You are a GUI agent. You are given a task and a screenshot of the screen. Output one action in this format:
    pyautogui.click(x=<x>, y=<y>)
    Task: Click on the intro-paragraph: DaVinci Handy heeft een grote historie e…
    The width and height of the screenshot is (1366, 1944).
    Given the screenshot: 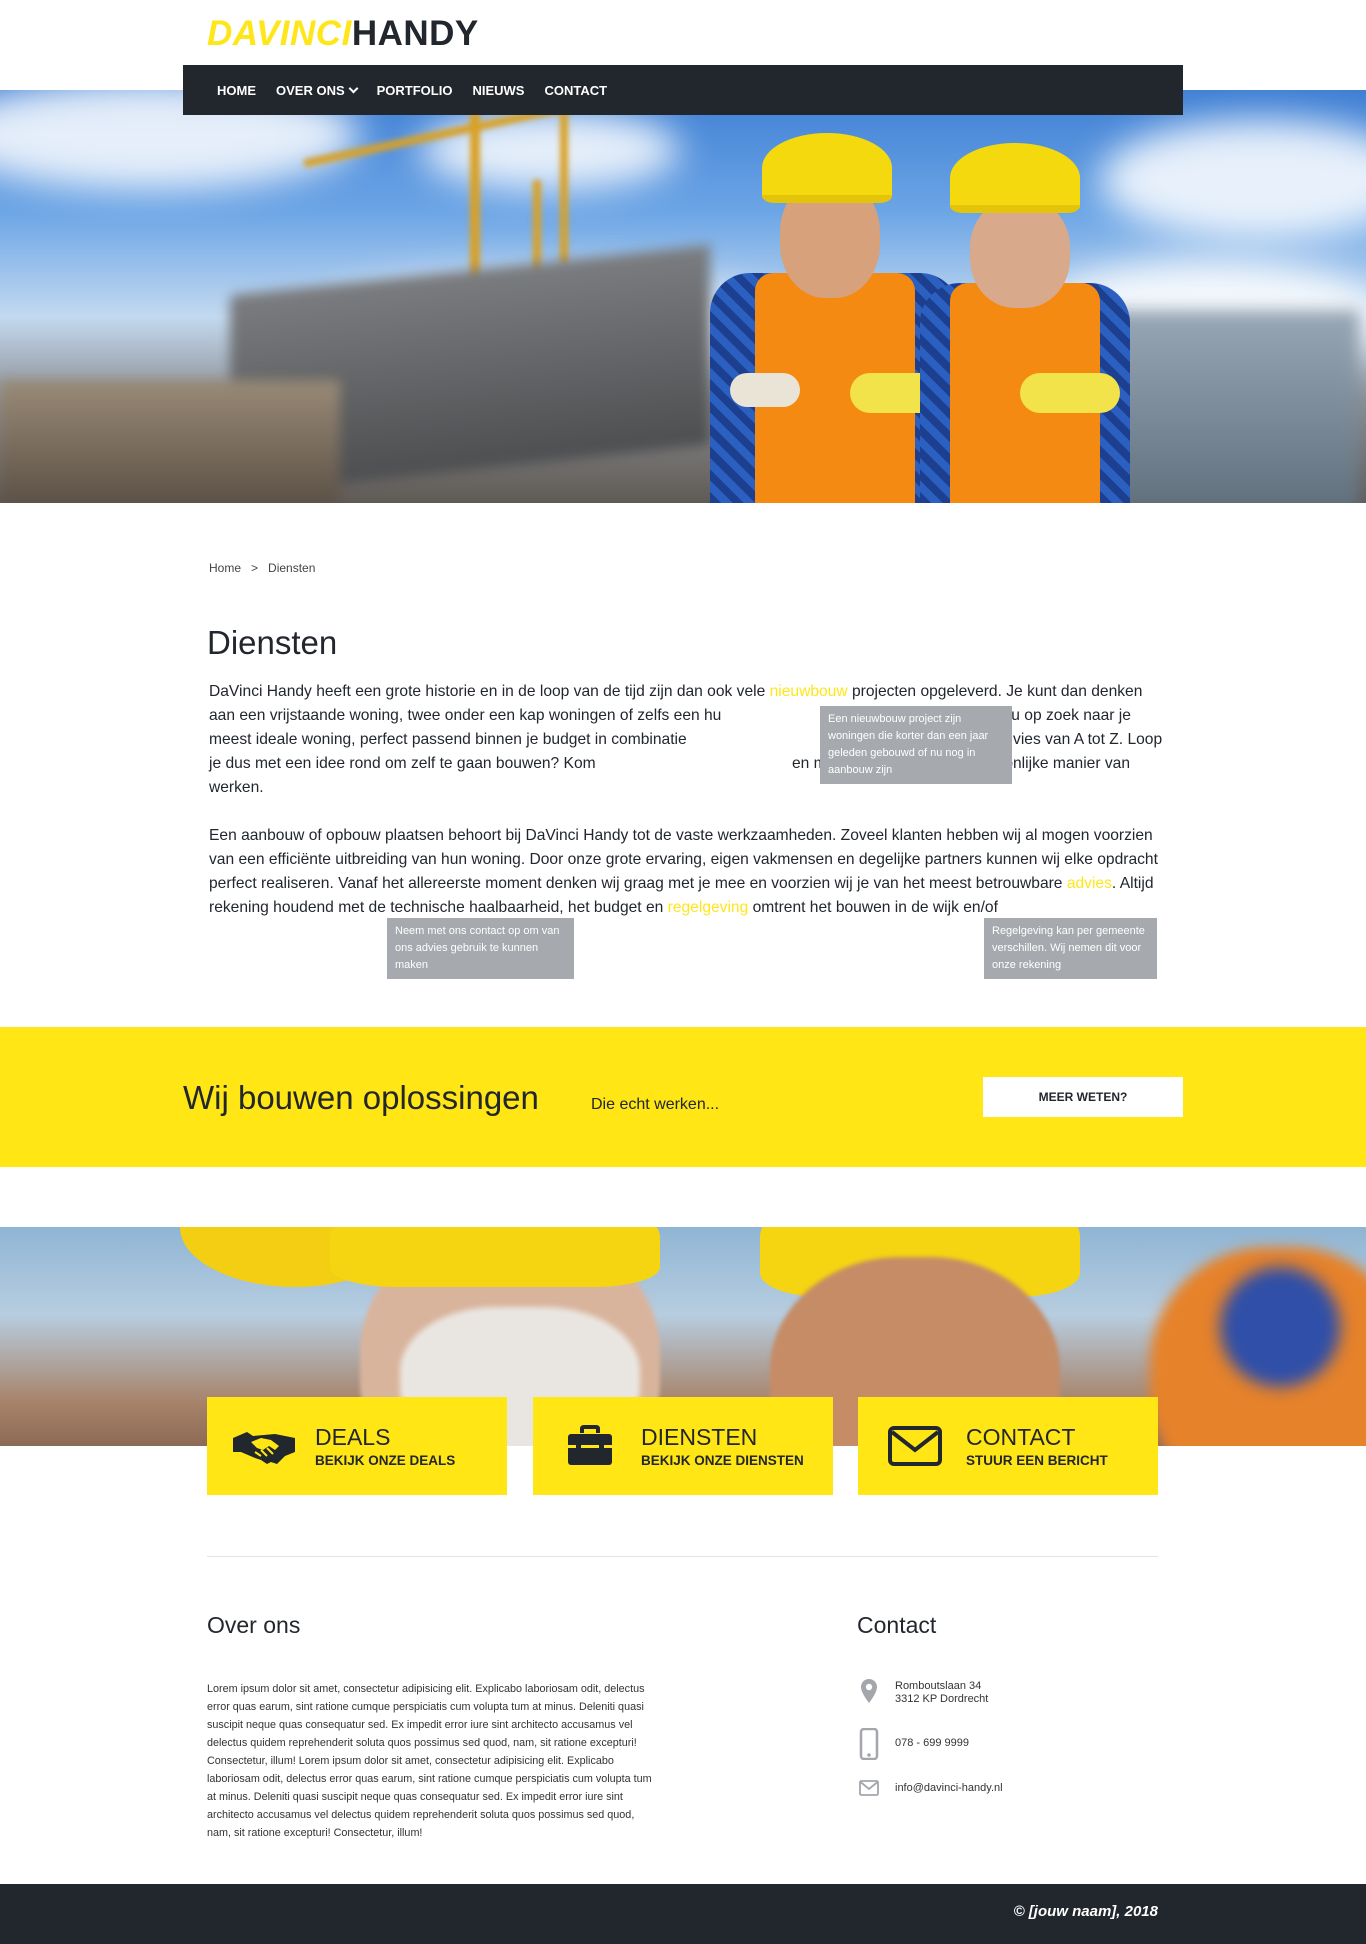 What is the action you would take?
    pyautogui.click(x=686, y=740)
    